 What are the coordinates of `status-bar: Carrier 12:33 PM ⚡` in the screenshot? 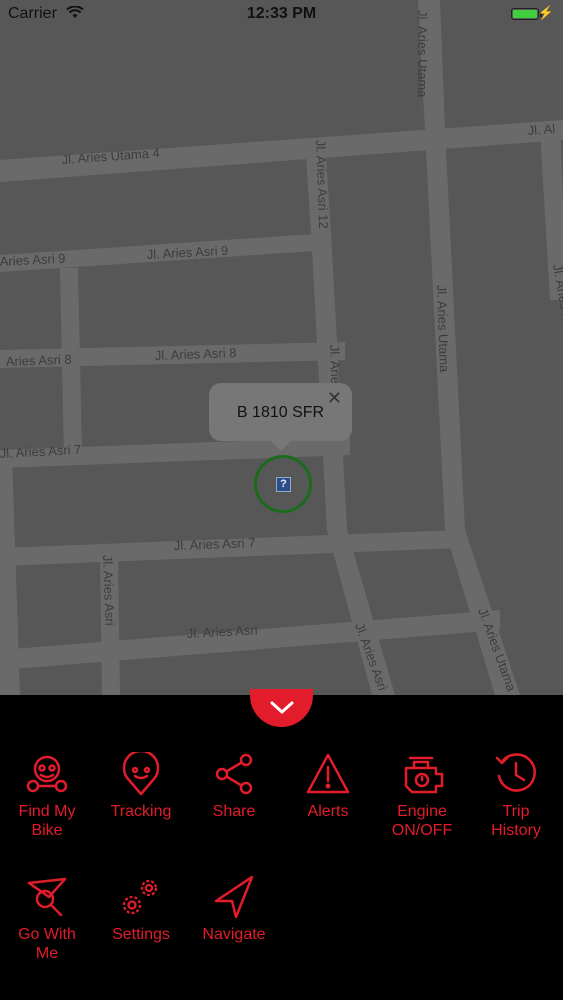 It's located at (281, 15).